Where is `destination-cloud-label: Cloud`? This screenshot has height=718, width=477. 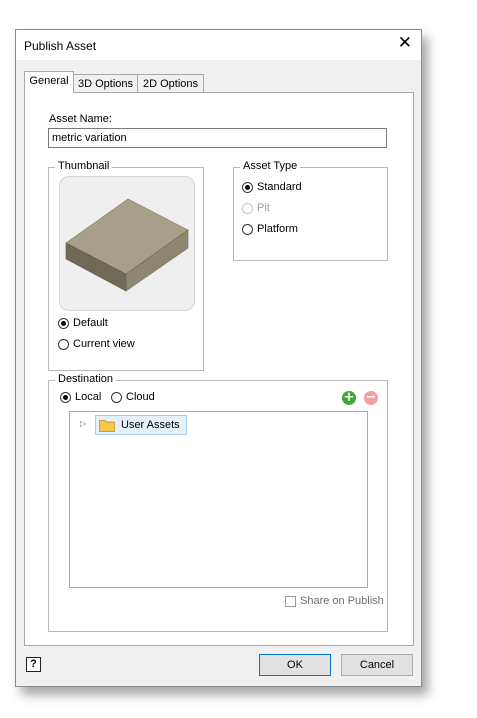 destination-cloud-label: Cloud is located at coordinates (140, 397).